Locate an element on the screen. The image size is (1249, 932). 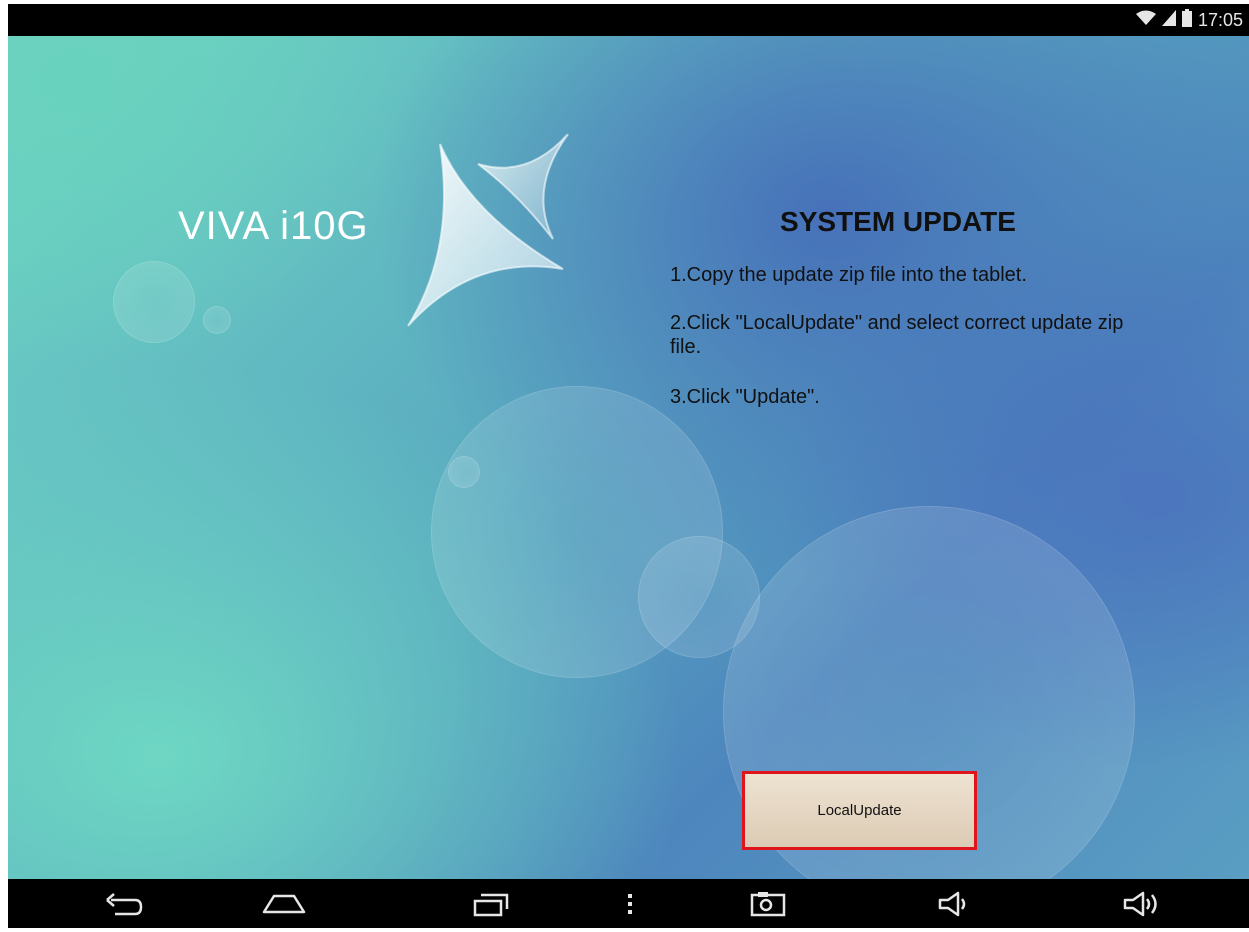
star-logo-icon is located at coordinates (478, 236).